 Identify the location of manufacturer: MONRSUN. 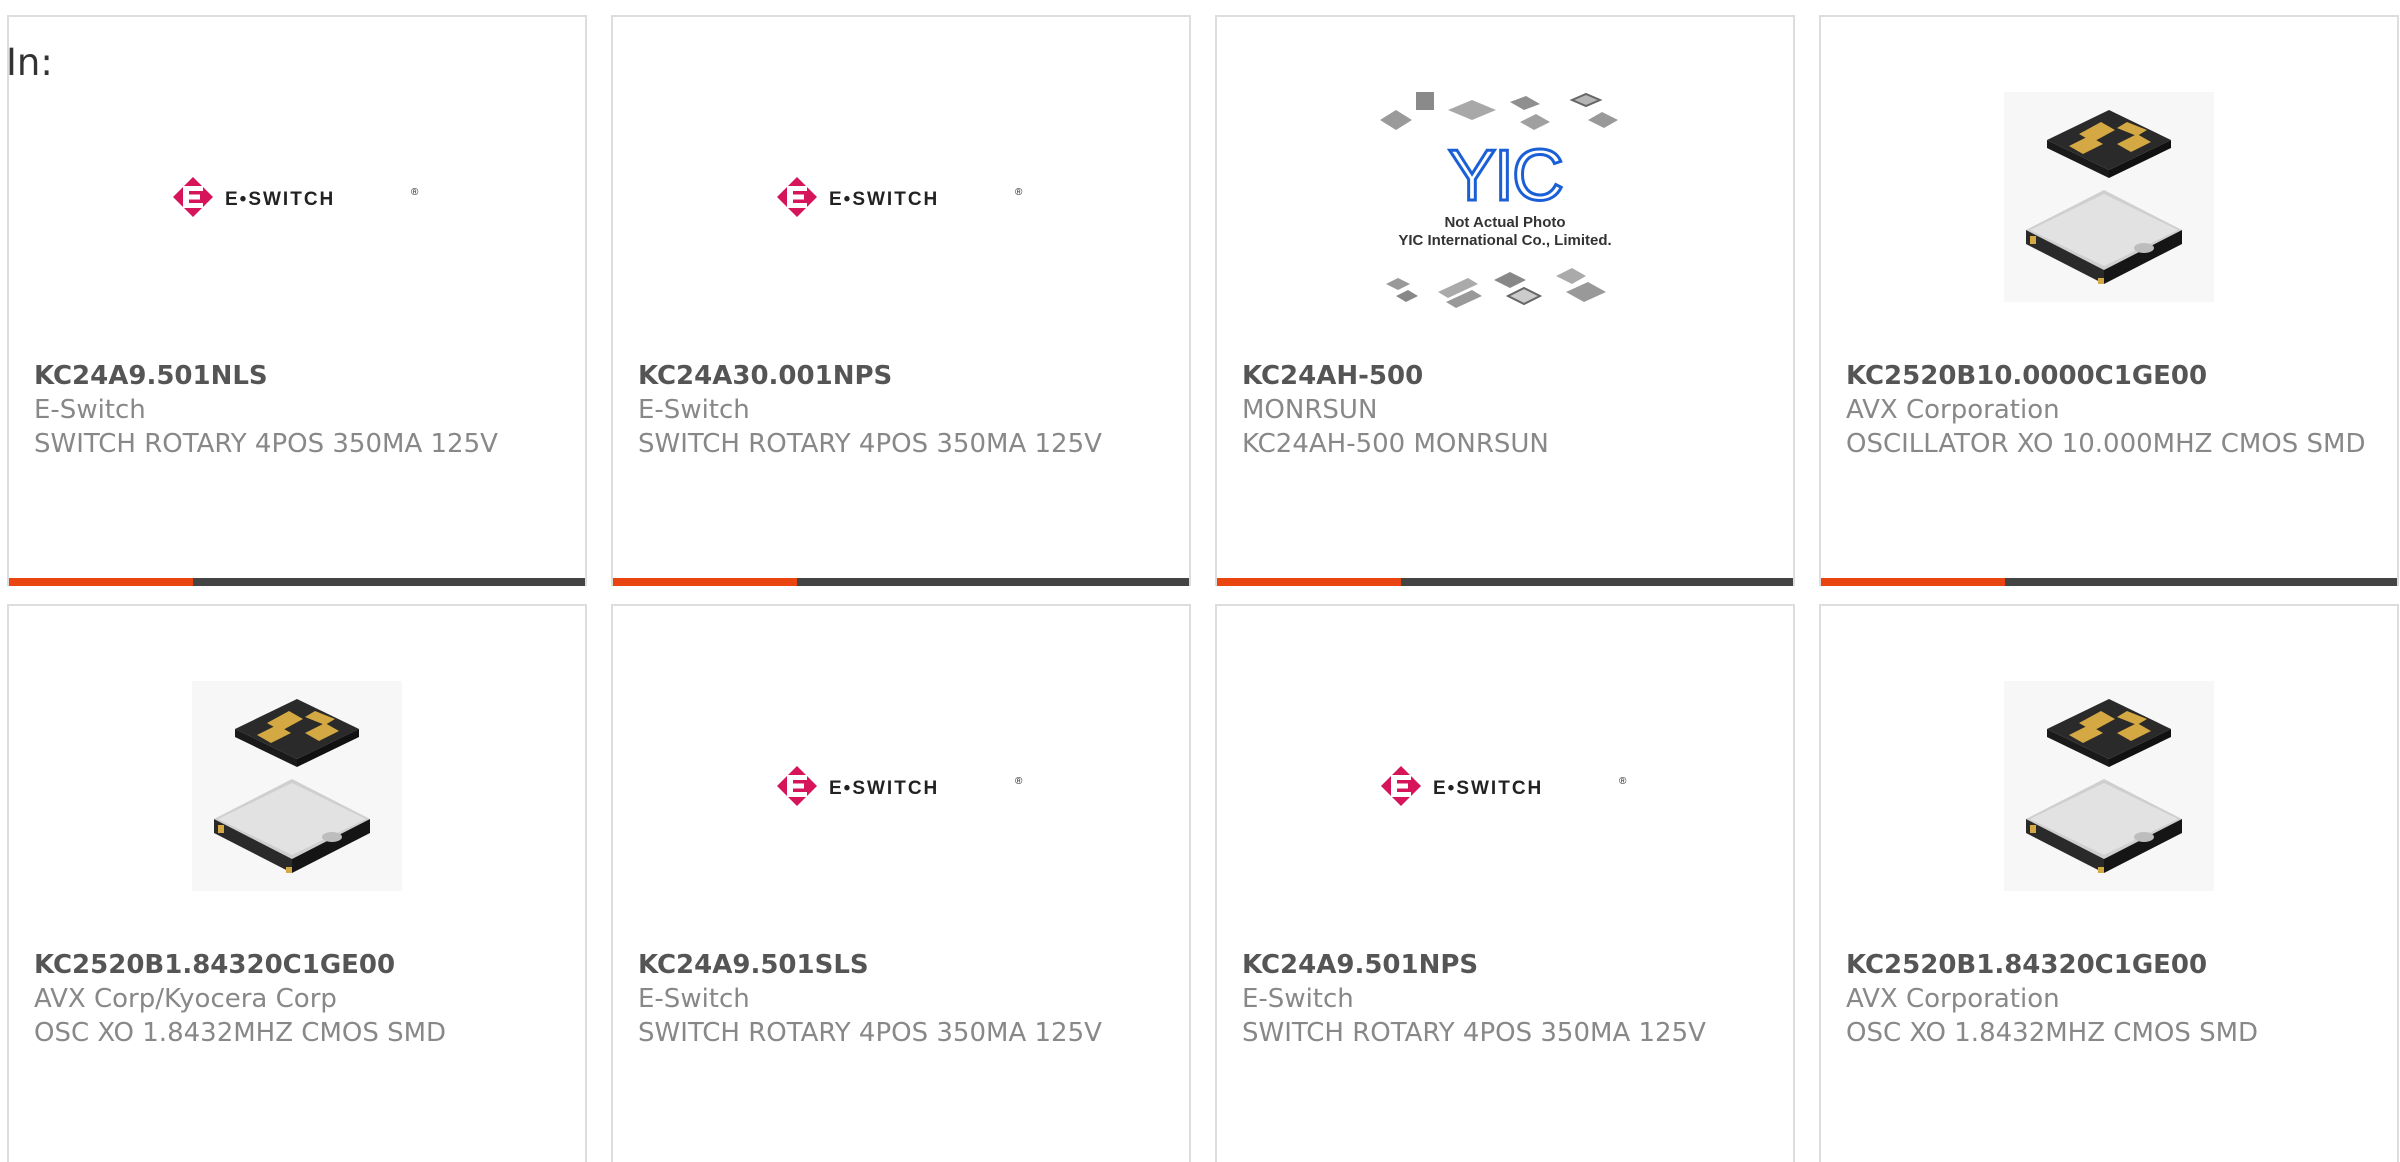
(1310, 410).